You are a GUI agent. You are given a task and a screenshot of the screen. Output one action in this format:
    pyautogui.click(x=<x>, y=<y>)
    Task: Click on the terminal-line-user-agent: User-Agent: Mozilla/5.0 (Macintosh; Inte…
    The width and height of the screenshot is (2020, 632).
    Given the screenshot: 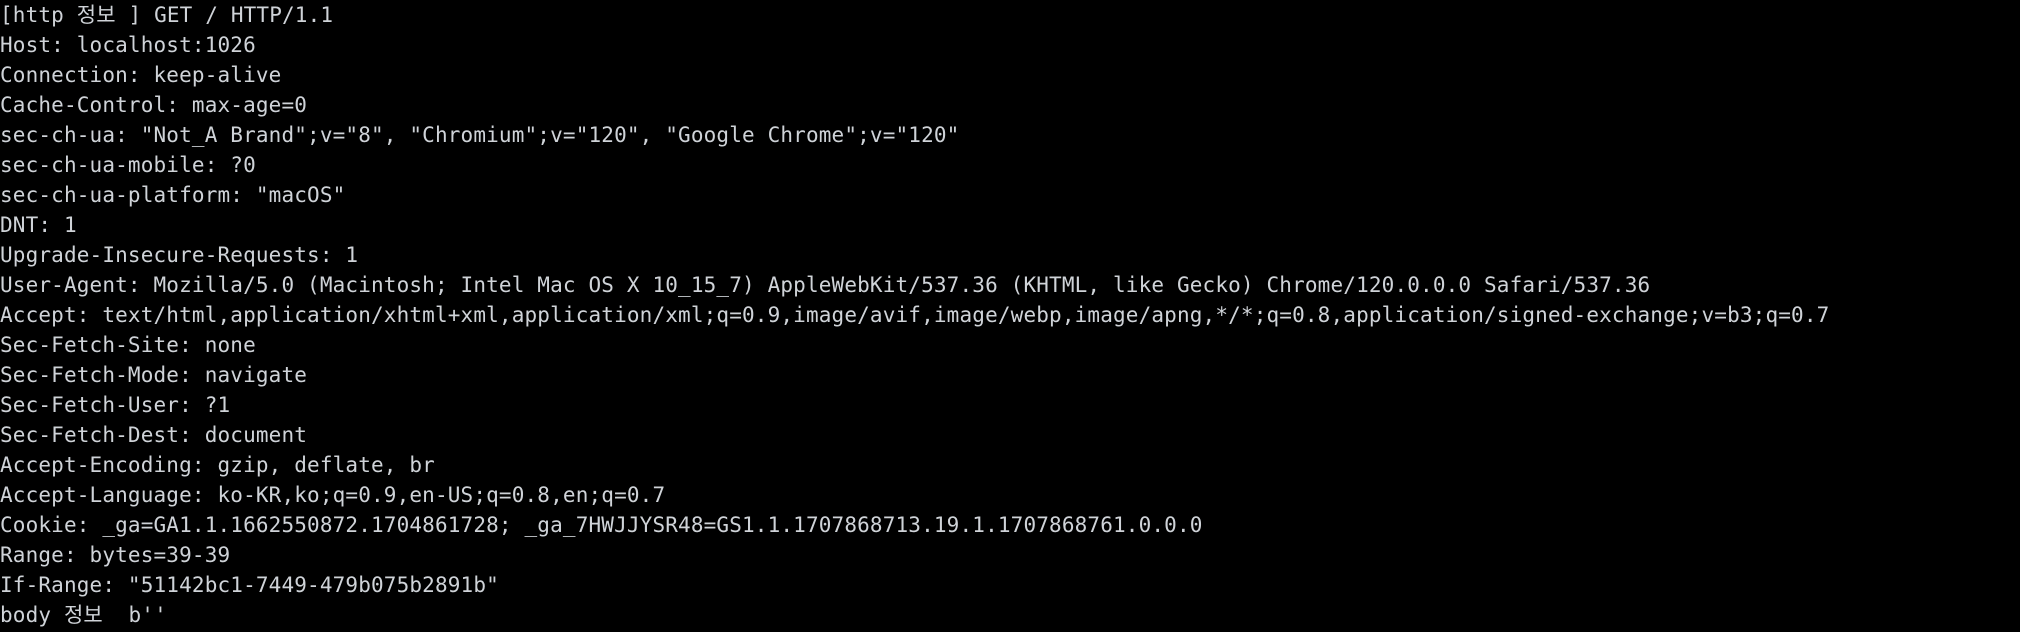 What is the action you would take?
    pyautogui.click(x=825, y=285)
    